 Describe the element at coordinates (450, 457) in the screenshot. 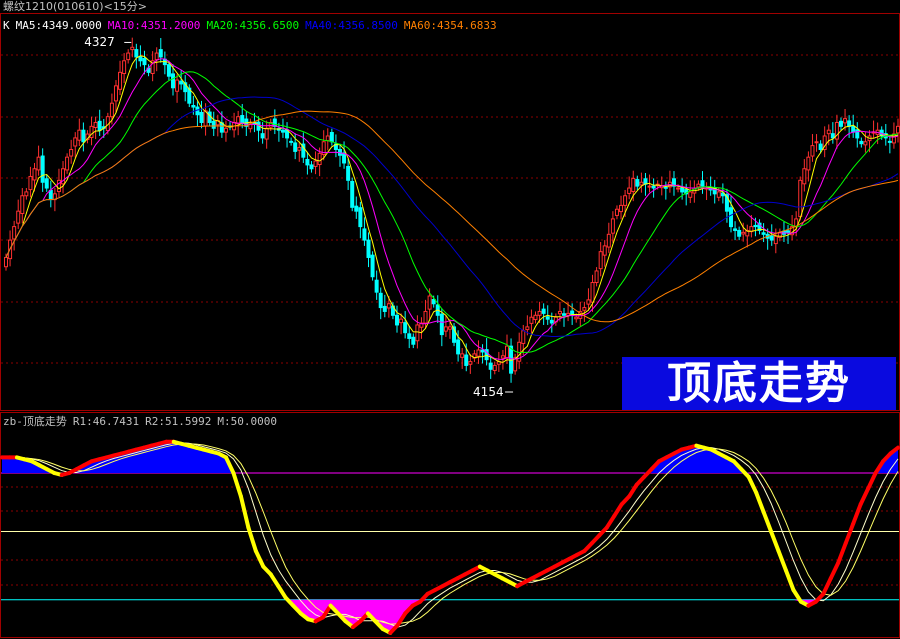

I see `top-zone-fill` at that location.